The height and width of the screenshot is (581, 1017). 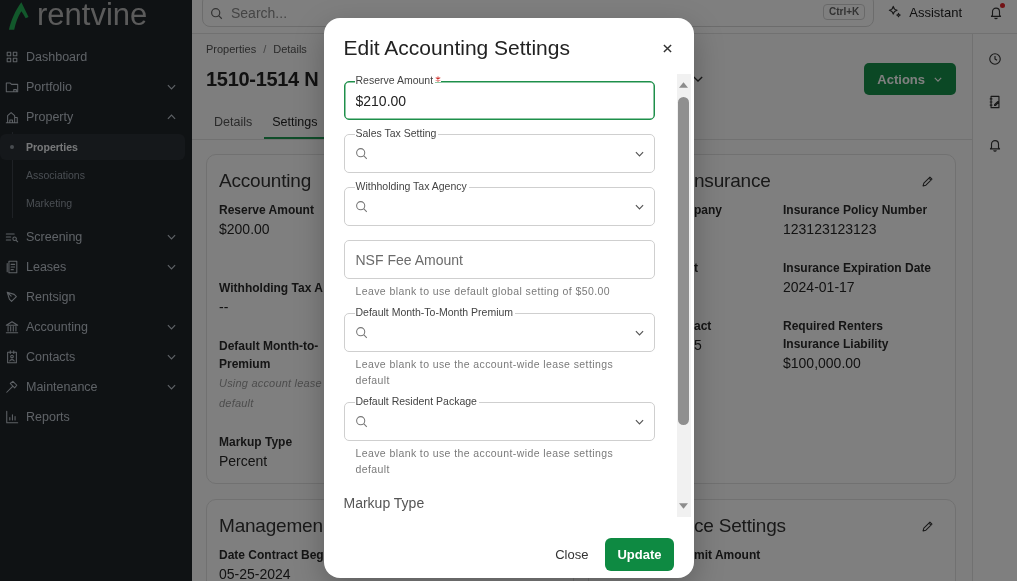 I want to click on shortcut-hint: Ctrl+K, so click(x=844, y=12).